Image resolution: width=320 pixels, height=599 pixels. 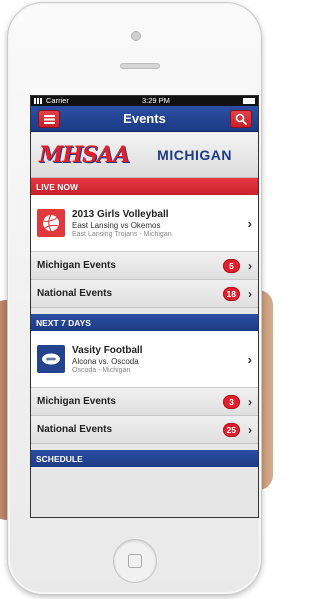 What do you see at coordinates (144, 322) in the screenshot?
I see `next-7-days-header: NEXT 7 DAYS` at bounding box center [144, 322].